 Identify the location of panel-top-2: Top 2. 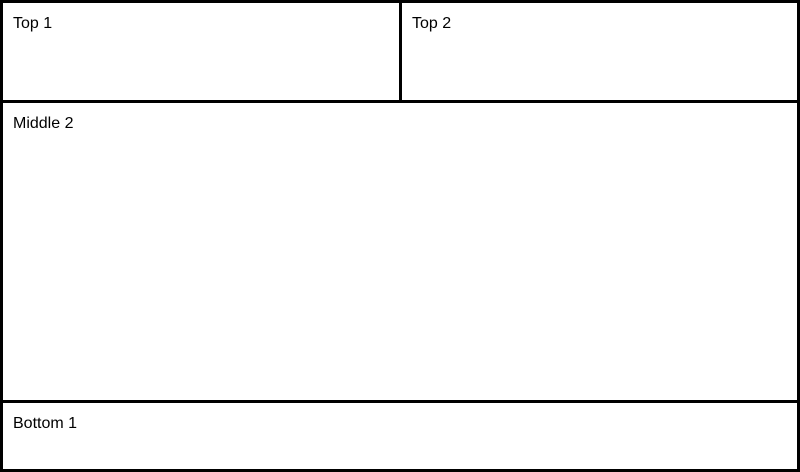
(599, 51).